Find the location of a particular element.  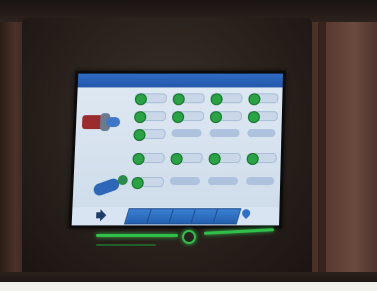

valve-icon is located at coordinates (106, 187).